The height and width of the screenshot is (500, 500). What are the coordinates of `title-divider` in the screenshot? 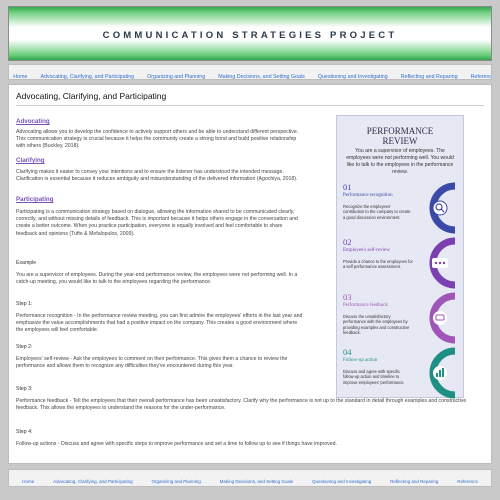 It's located at (250, 105).